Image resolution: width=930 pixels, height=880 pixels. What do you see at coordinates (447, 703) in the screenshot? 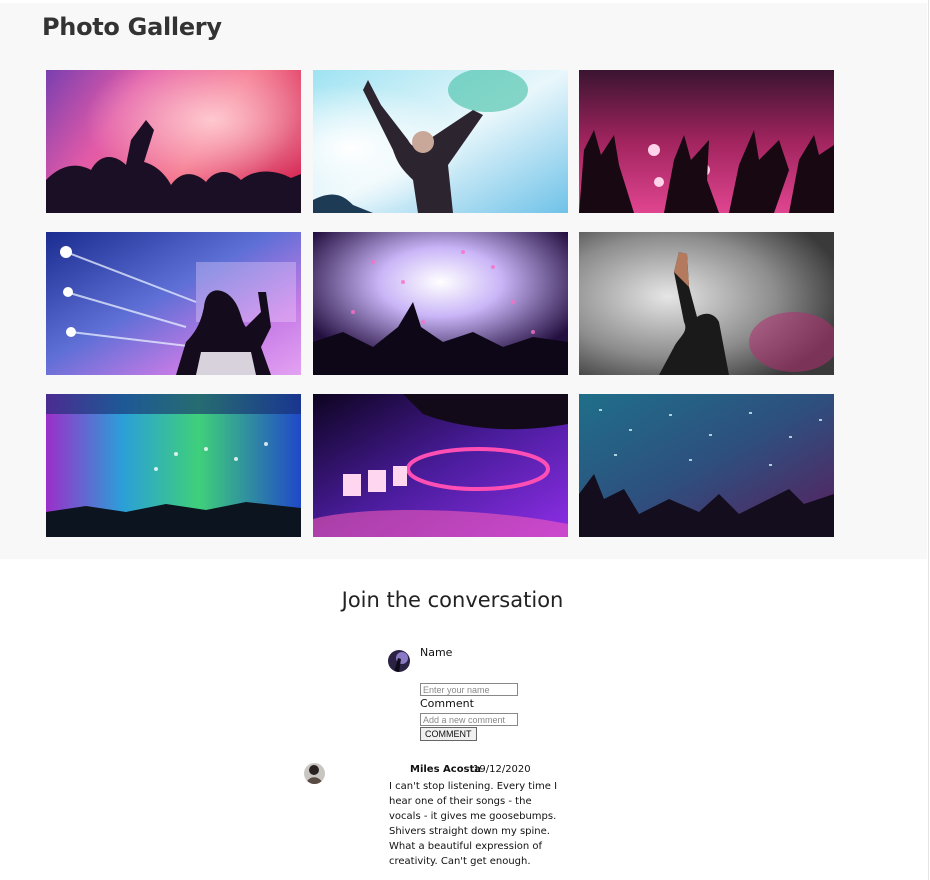
I see `comment-label: Comment` at bounding box center [447, 703].